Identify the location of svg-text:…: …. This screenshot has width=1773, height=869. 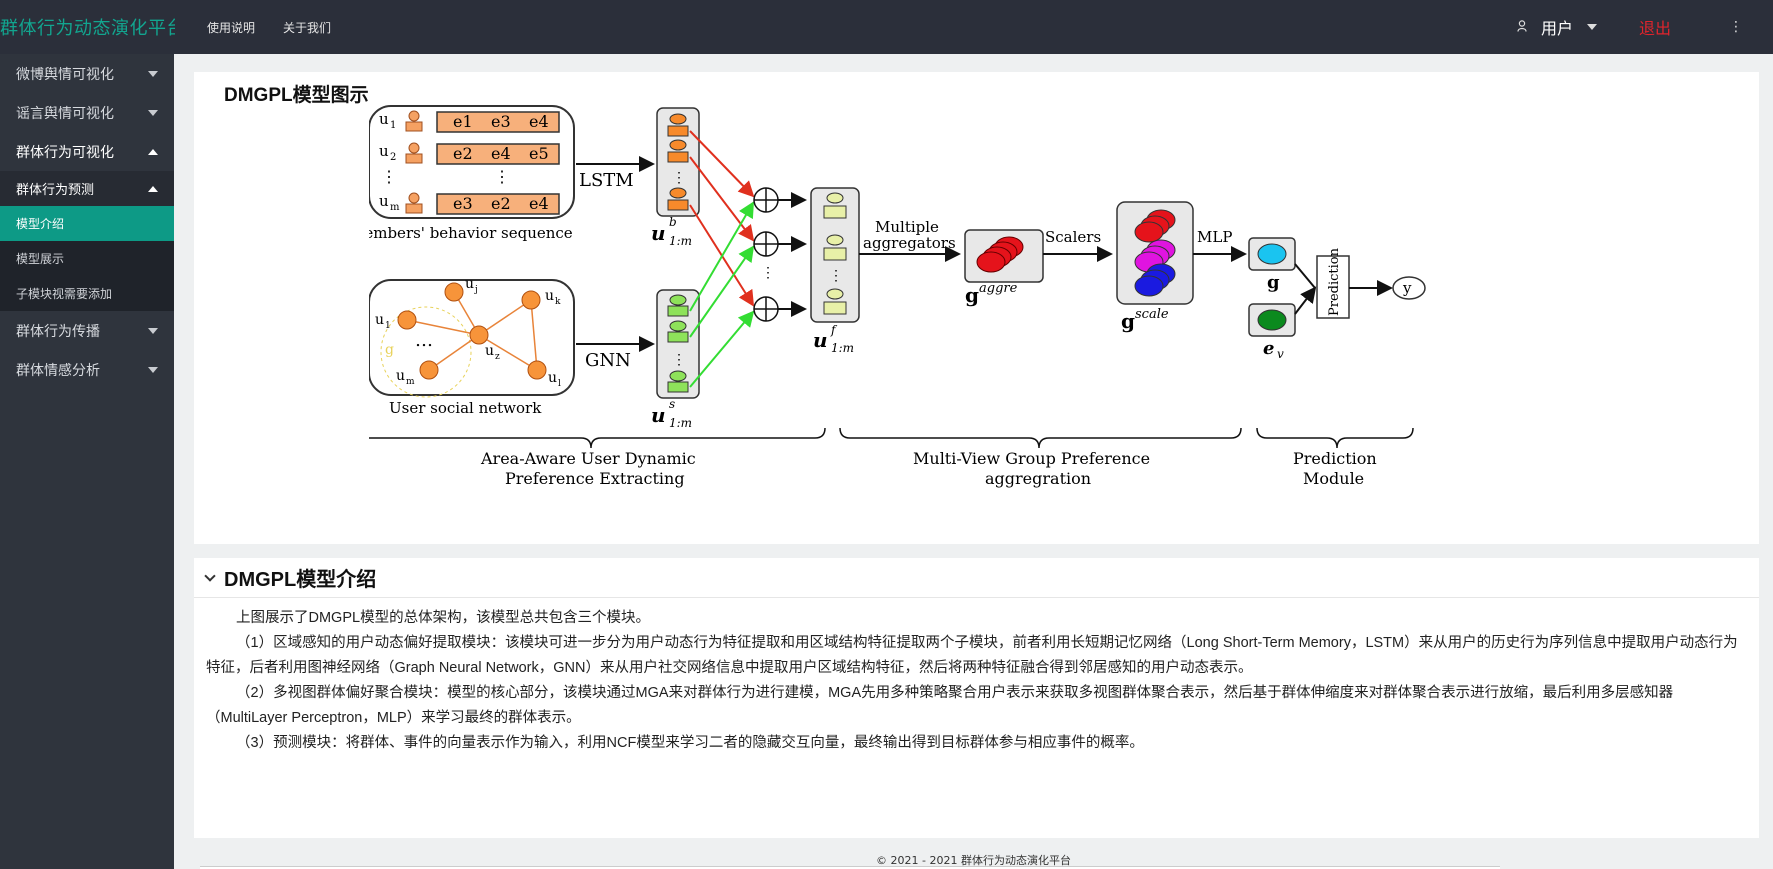
(424, 340).